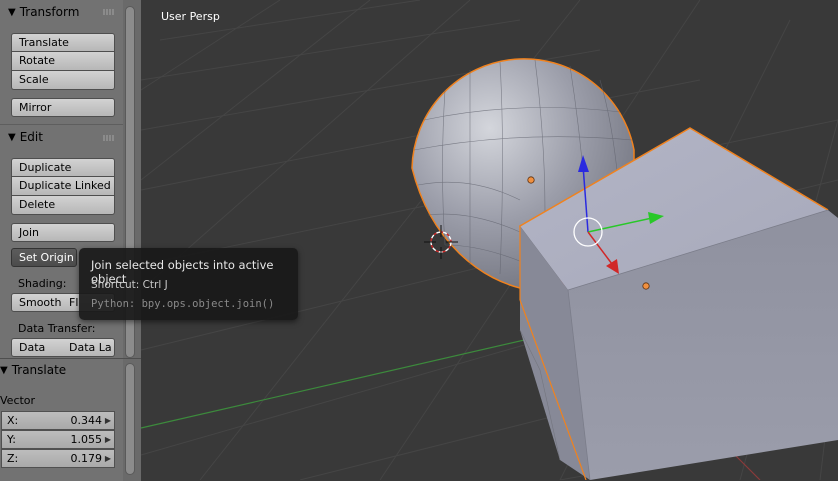 Image resolution: width=838 pixels, height=481 pixels. What do you see at coordinates (58, 439) in the screenshot?
I see `vector-y-field: Y: 1.055 ▶` at bounding box center [58, 439].